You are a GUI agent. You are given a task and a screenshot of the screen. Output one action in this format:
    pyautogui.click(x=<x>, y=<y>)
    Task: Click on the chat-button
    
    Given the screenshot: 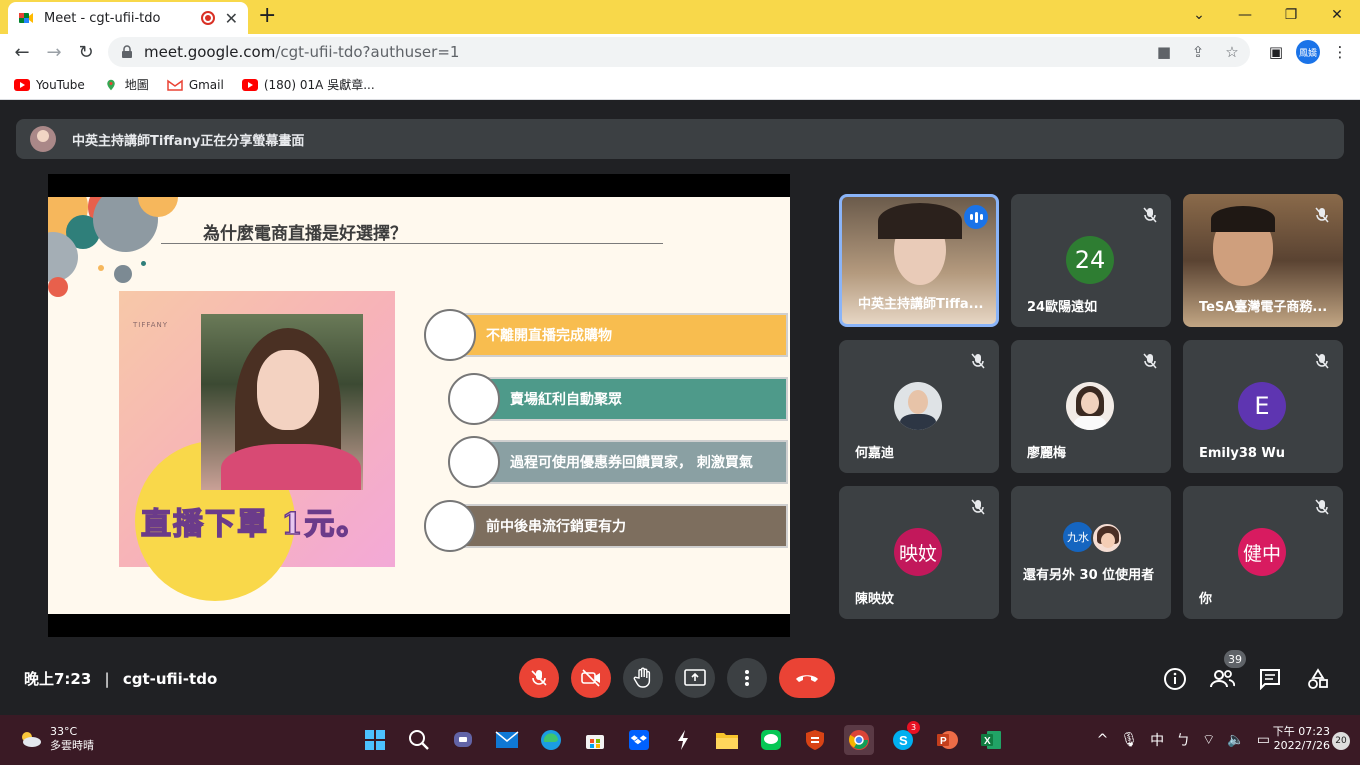 What is the action you would take?
    pyautogui.click(x=1270, y=679)
    